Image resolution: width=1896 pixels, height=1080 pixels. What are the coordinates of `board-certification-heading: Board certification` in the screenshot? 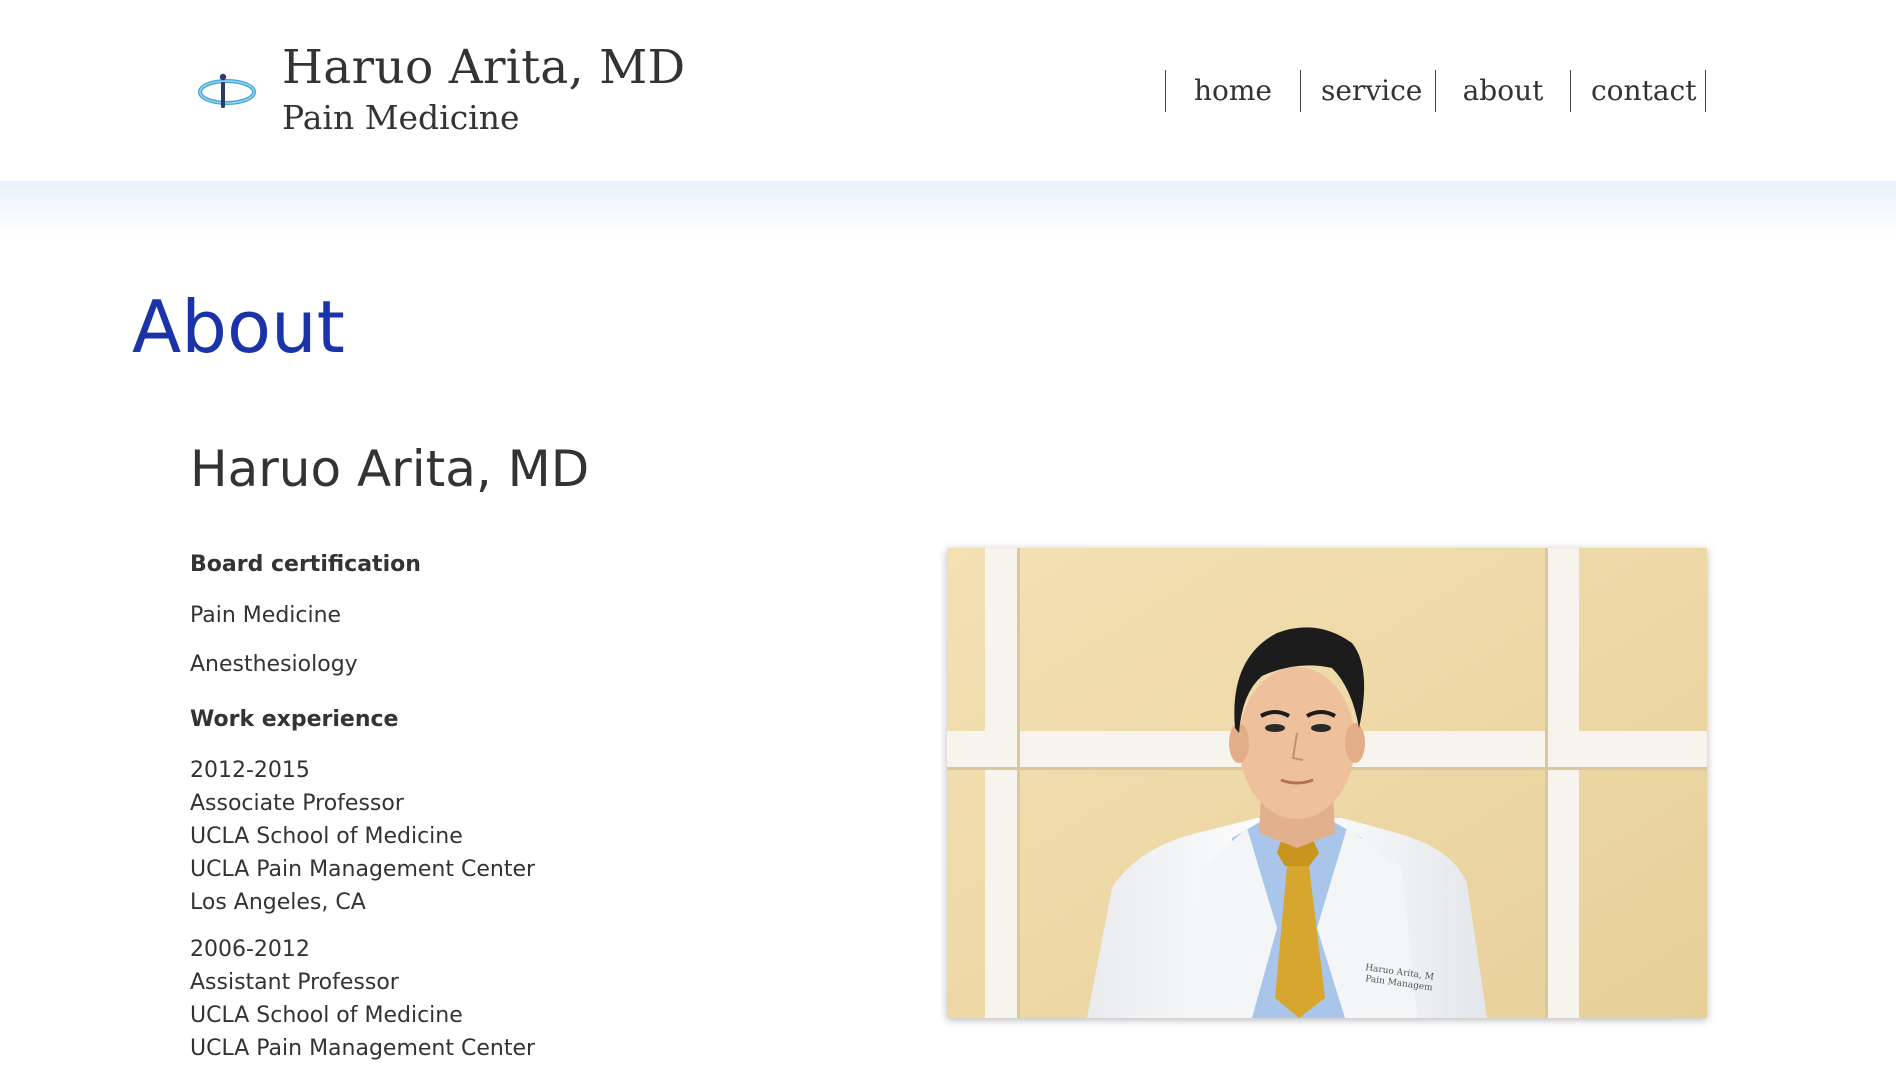 It's located at (305, 564).